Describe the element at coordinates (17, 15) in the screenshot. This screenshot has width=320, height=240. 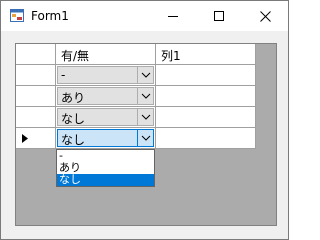
I see `form-icon` at that location.